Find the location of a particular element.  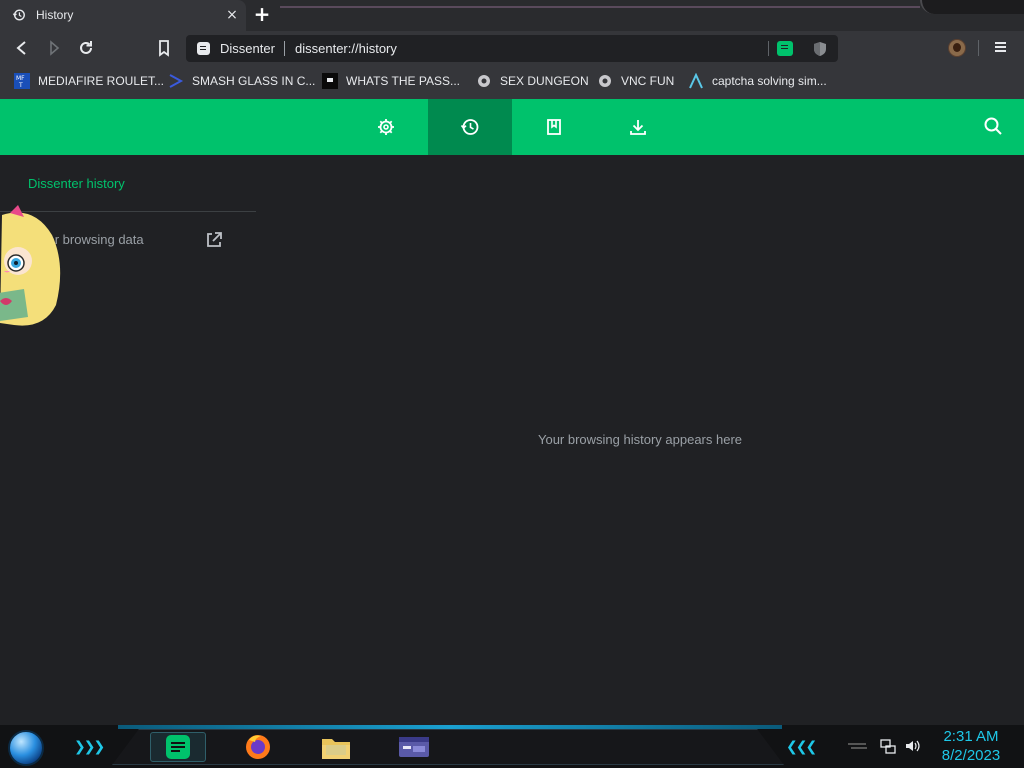

browser-toolbar: Dissenter dissenter://history is located at coordinates (512, 48).